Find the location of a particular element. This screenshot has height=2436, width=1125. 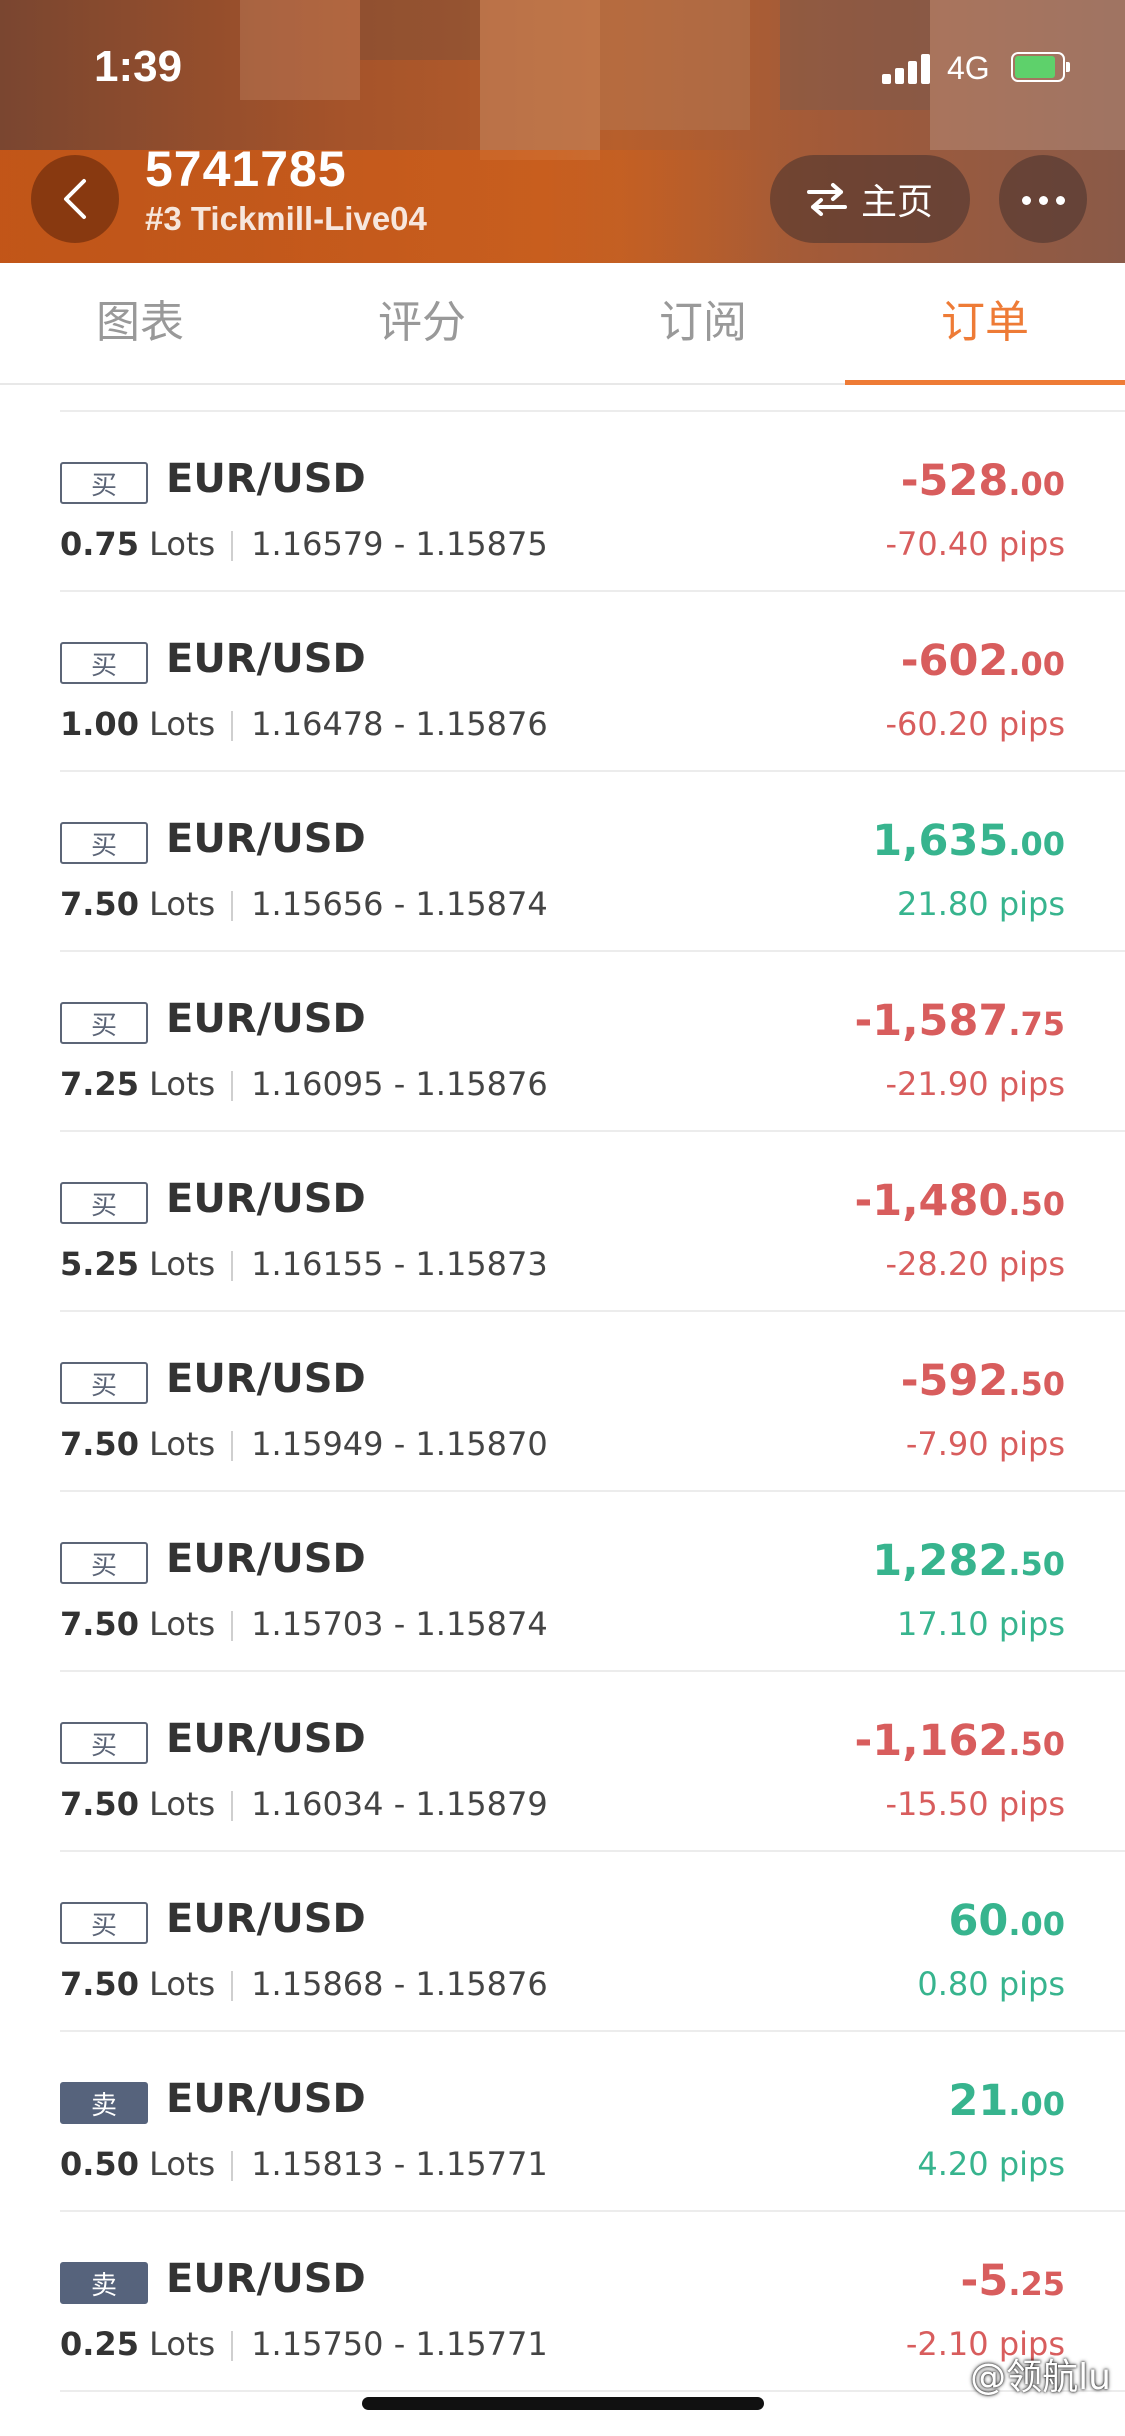

profit: -1,587.75 is located at coordinates (959, 1021).